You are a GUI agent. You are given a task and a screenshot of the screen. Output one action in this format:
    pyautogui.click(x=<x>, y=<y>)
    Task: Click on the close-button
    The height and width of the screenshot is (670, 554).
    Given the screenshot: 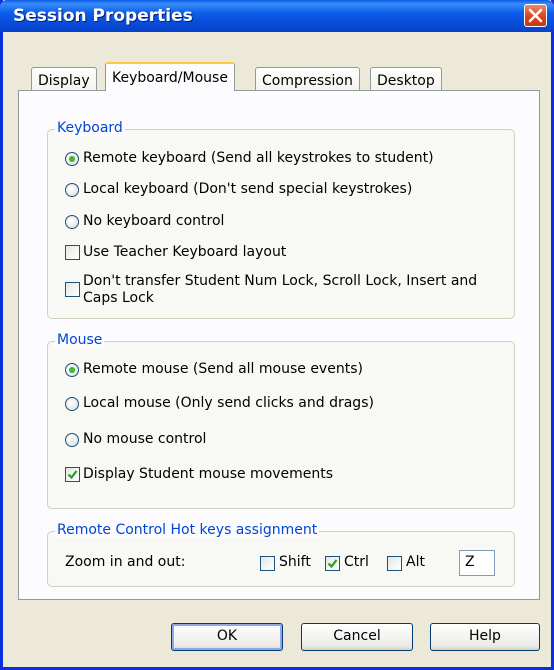 What is the action you would take?
    pyautogui.click(x=535, y=15)
    